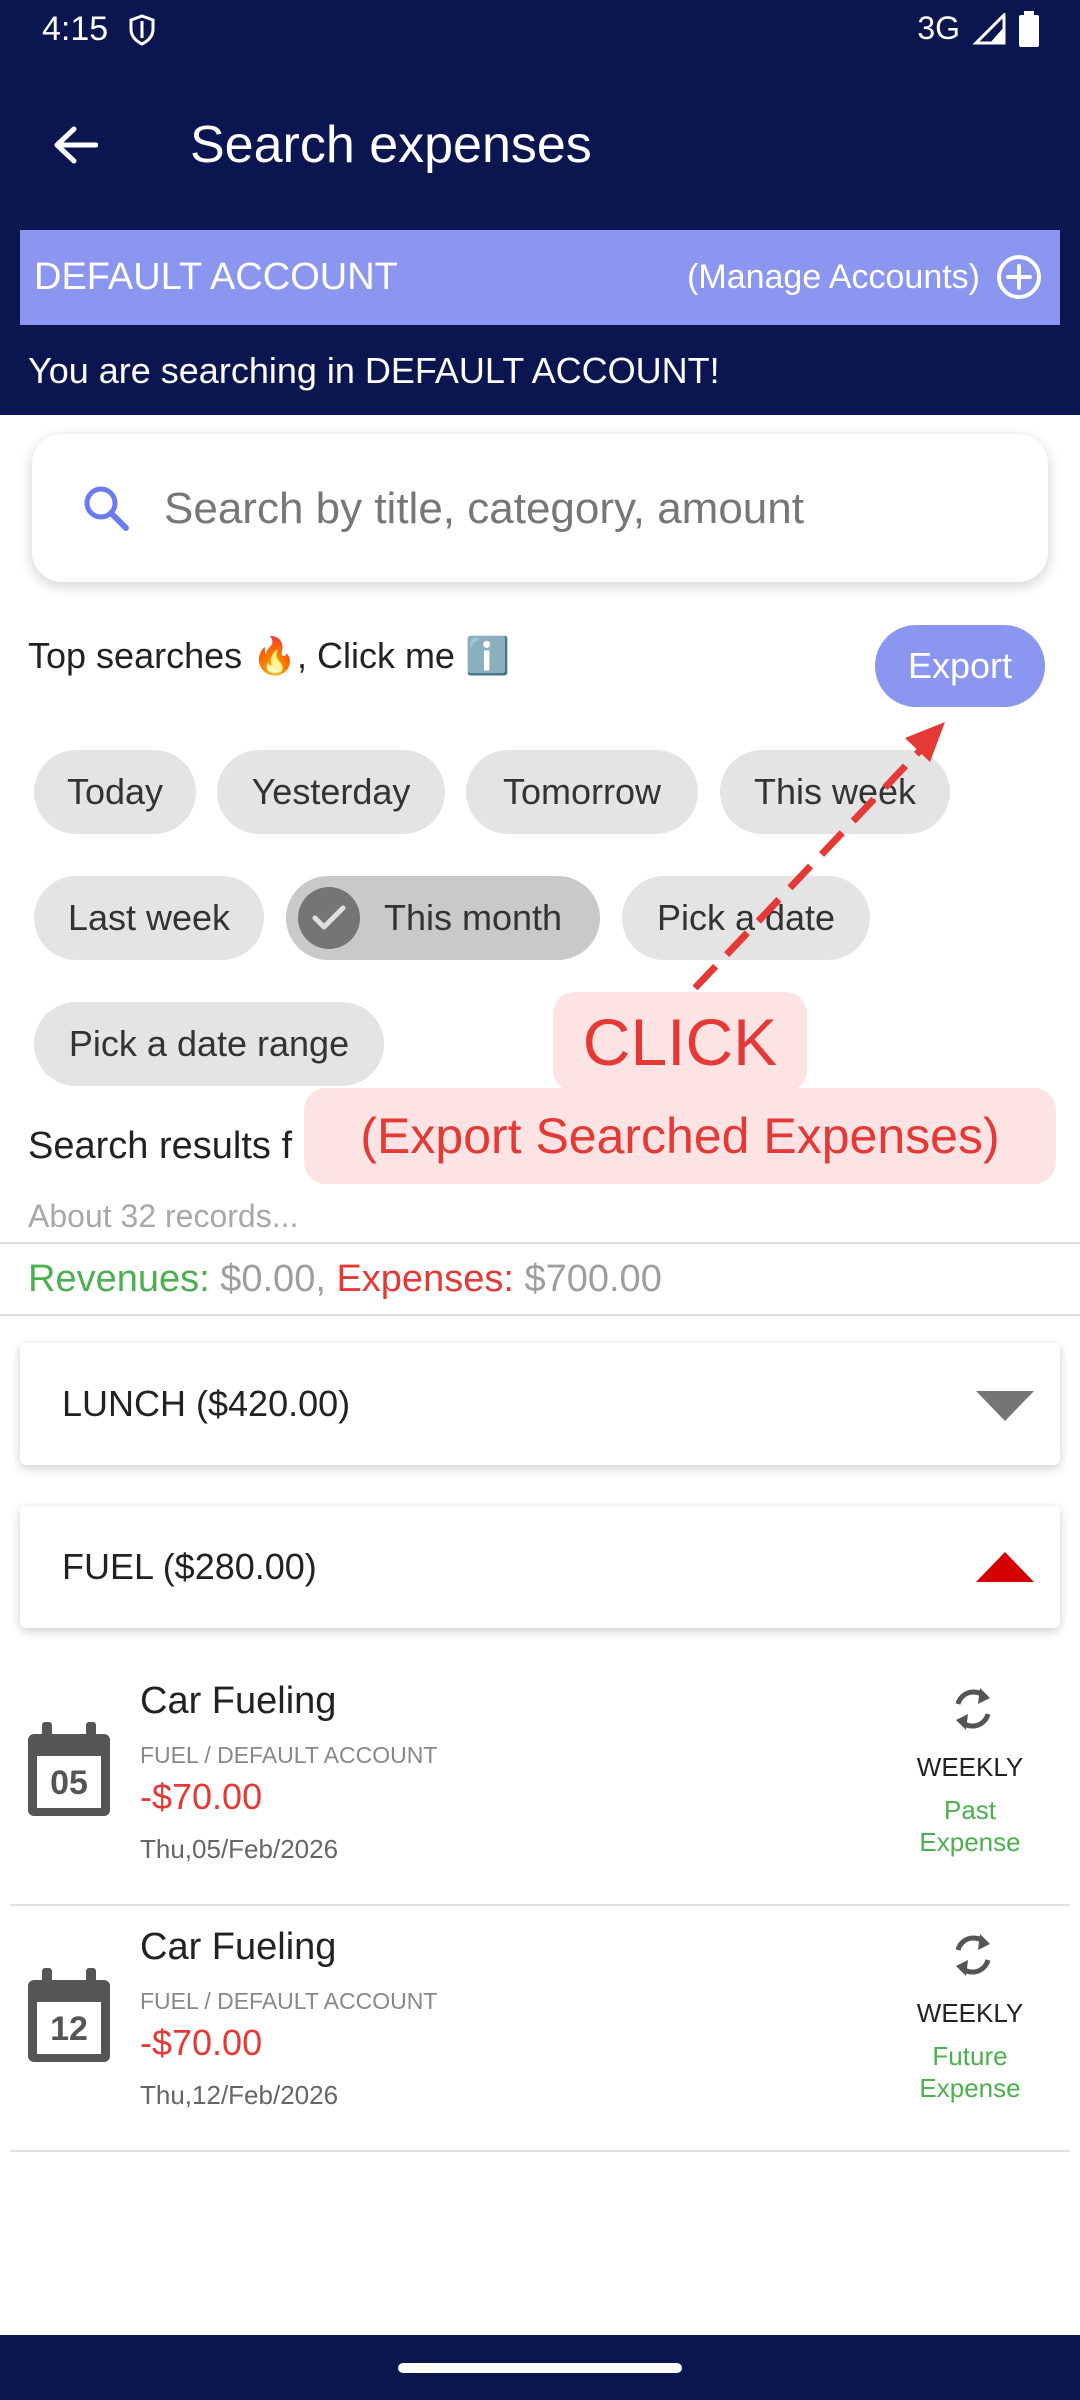  What do you see at coordinates (1005, 1567) in the screenshot?
I see `caret-up-icon` at bounding box center [1005, 1567].